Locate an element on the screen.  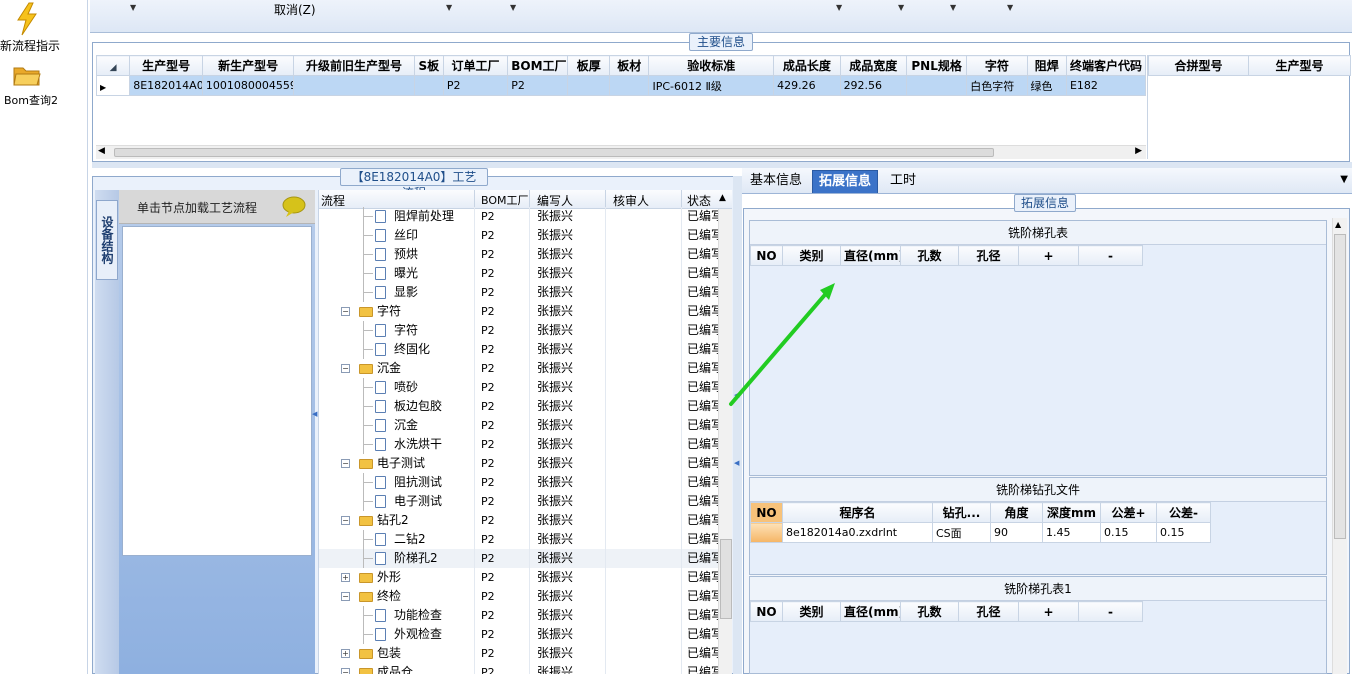
tab-device-structure: 设备结构 is located at coordinates (107, 240).